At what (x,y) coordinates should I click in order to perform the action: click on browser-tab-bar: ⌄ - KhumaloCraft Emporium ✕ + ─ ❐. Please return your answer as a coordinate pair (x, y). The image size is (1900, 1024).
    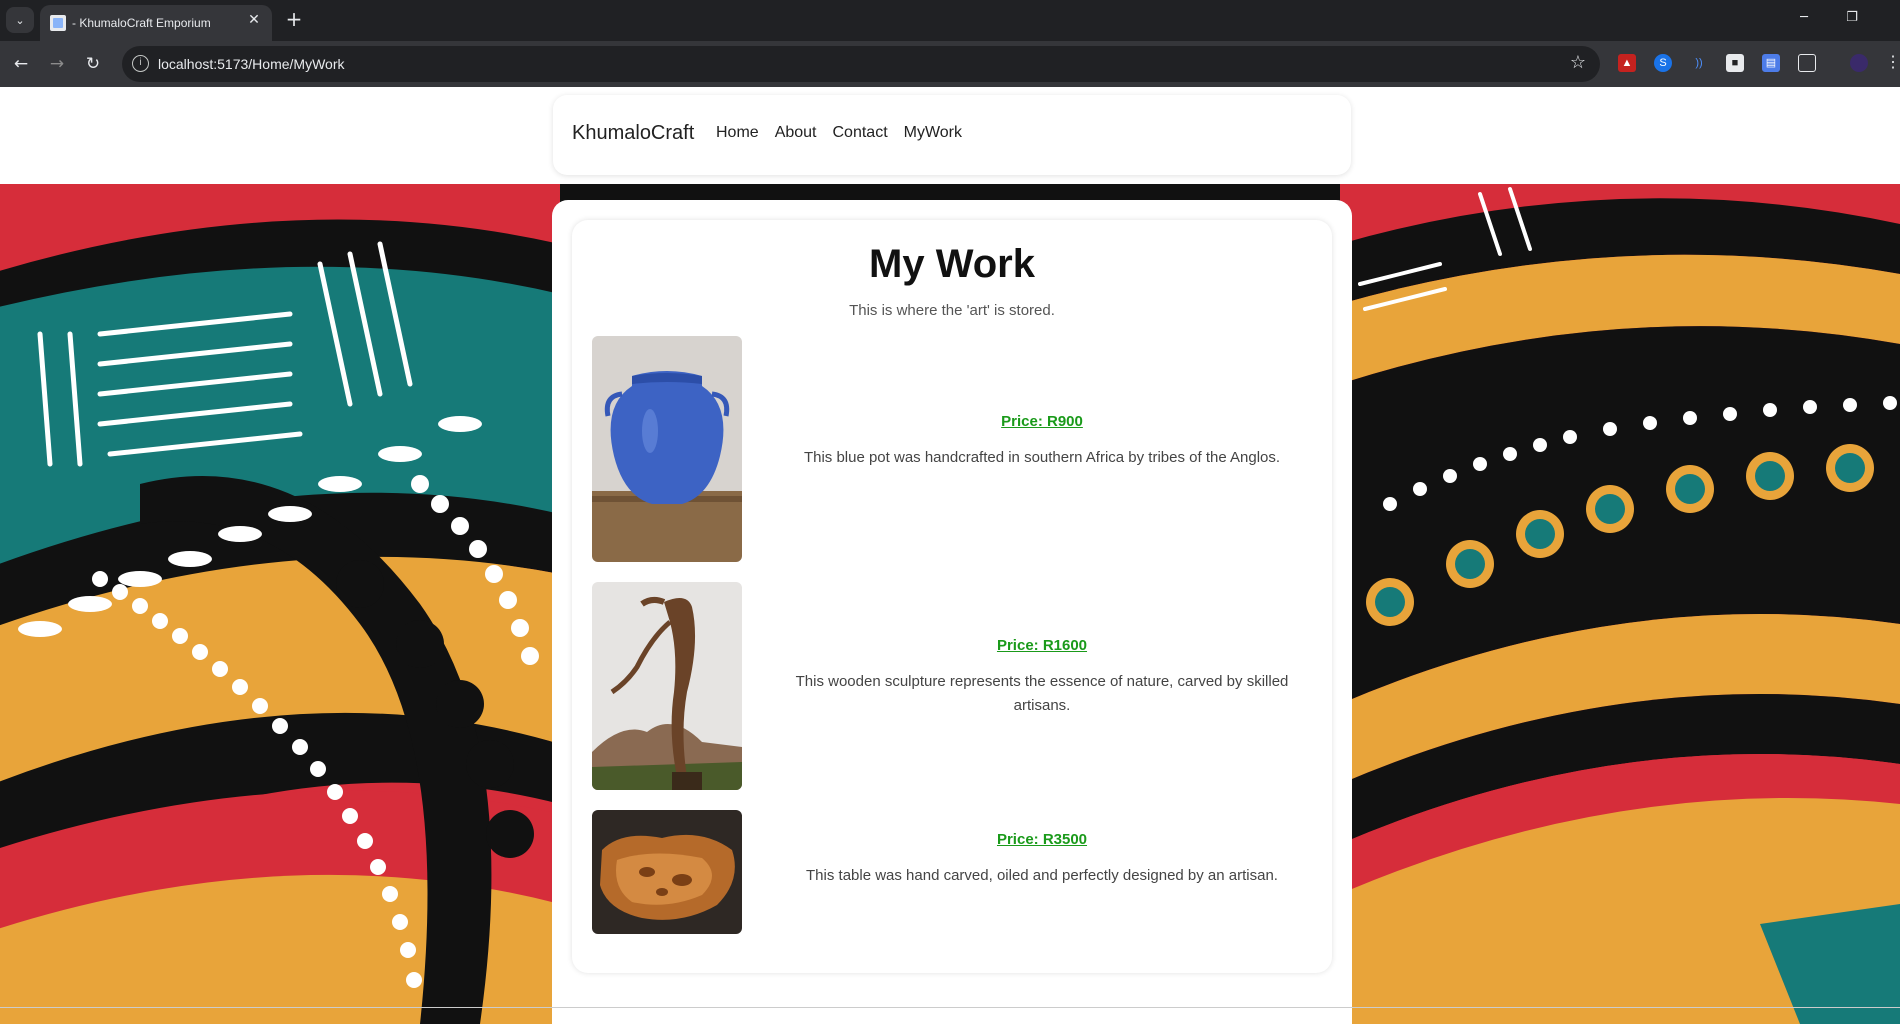
    Looking at the image, I should click on (950, 20).